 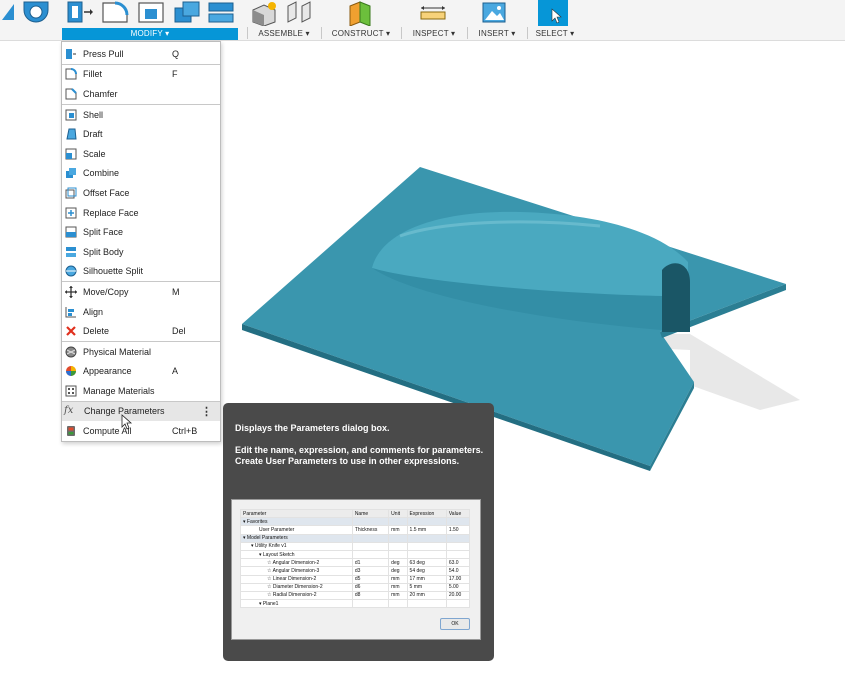 I want to click on insert-image-icon, so click(x=495, y=13).